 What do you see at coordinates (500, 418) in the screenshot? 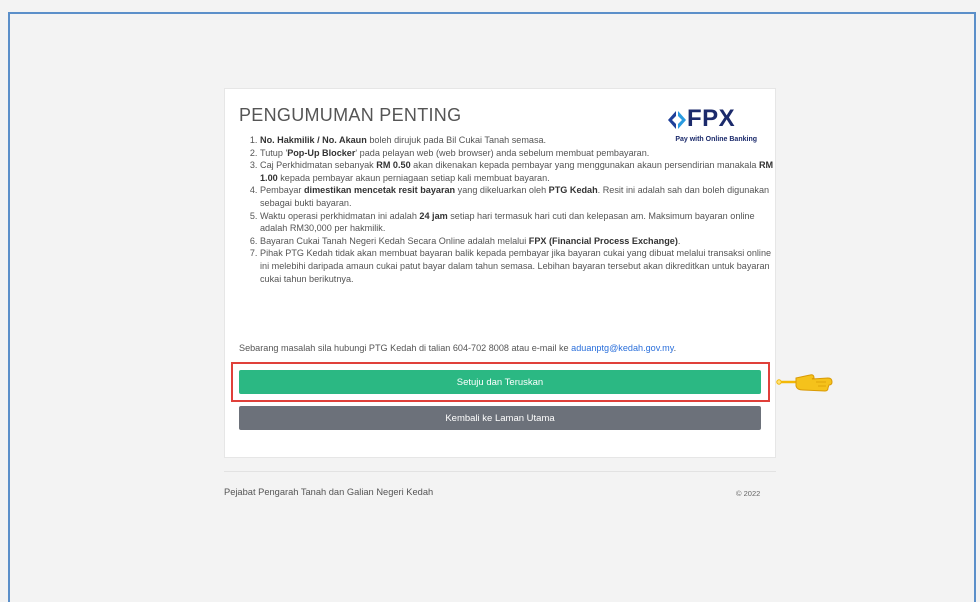
I see `back-home-button: Kembali ke Laman Utama` at bounding box center [500, 418].